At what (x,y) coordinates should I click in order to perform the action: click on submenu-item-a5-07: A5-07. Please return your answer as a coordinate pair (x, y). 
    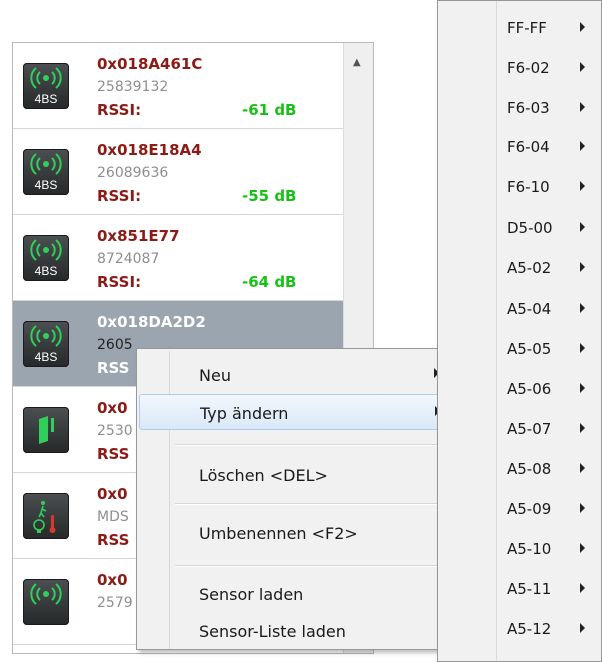
    Looking at the image, I should click on (519, 422).